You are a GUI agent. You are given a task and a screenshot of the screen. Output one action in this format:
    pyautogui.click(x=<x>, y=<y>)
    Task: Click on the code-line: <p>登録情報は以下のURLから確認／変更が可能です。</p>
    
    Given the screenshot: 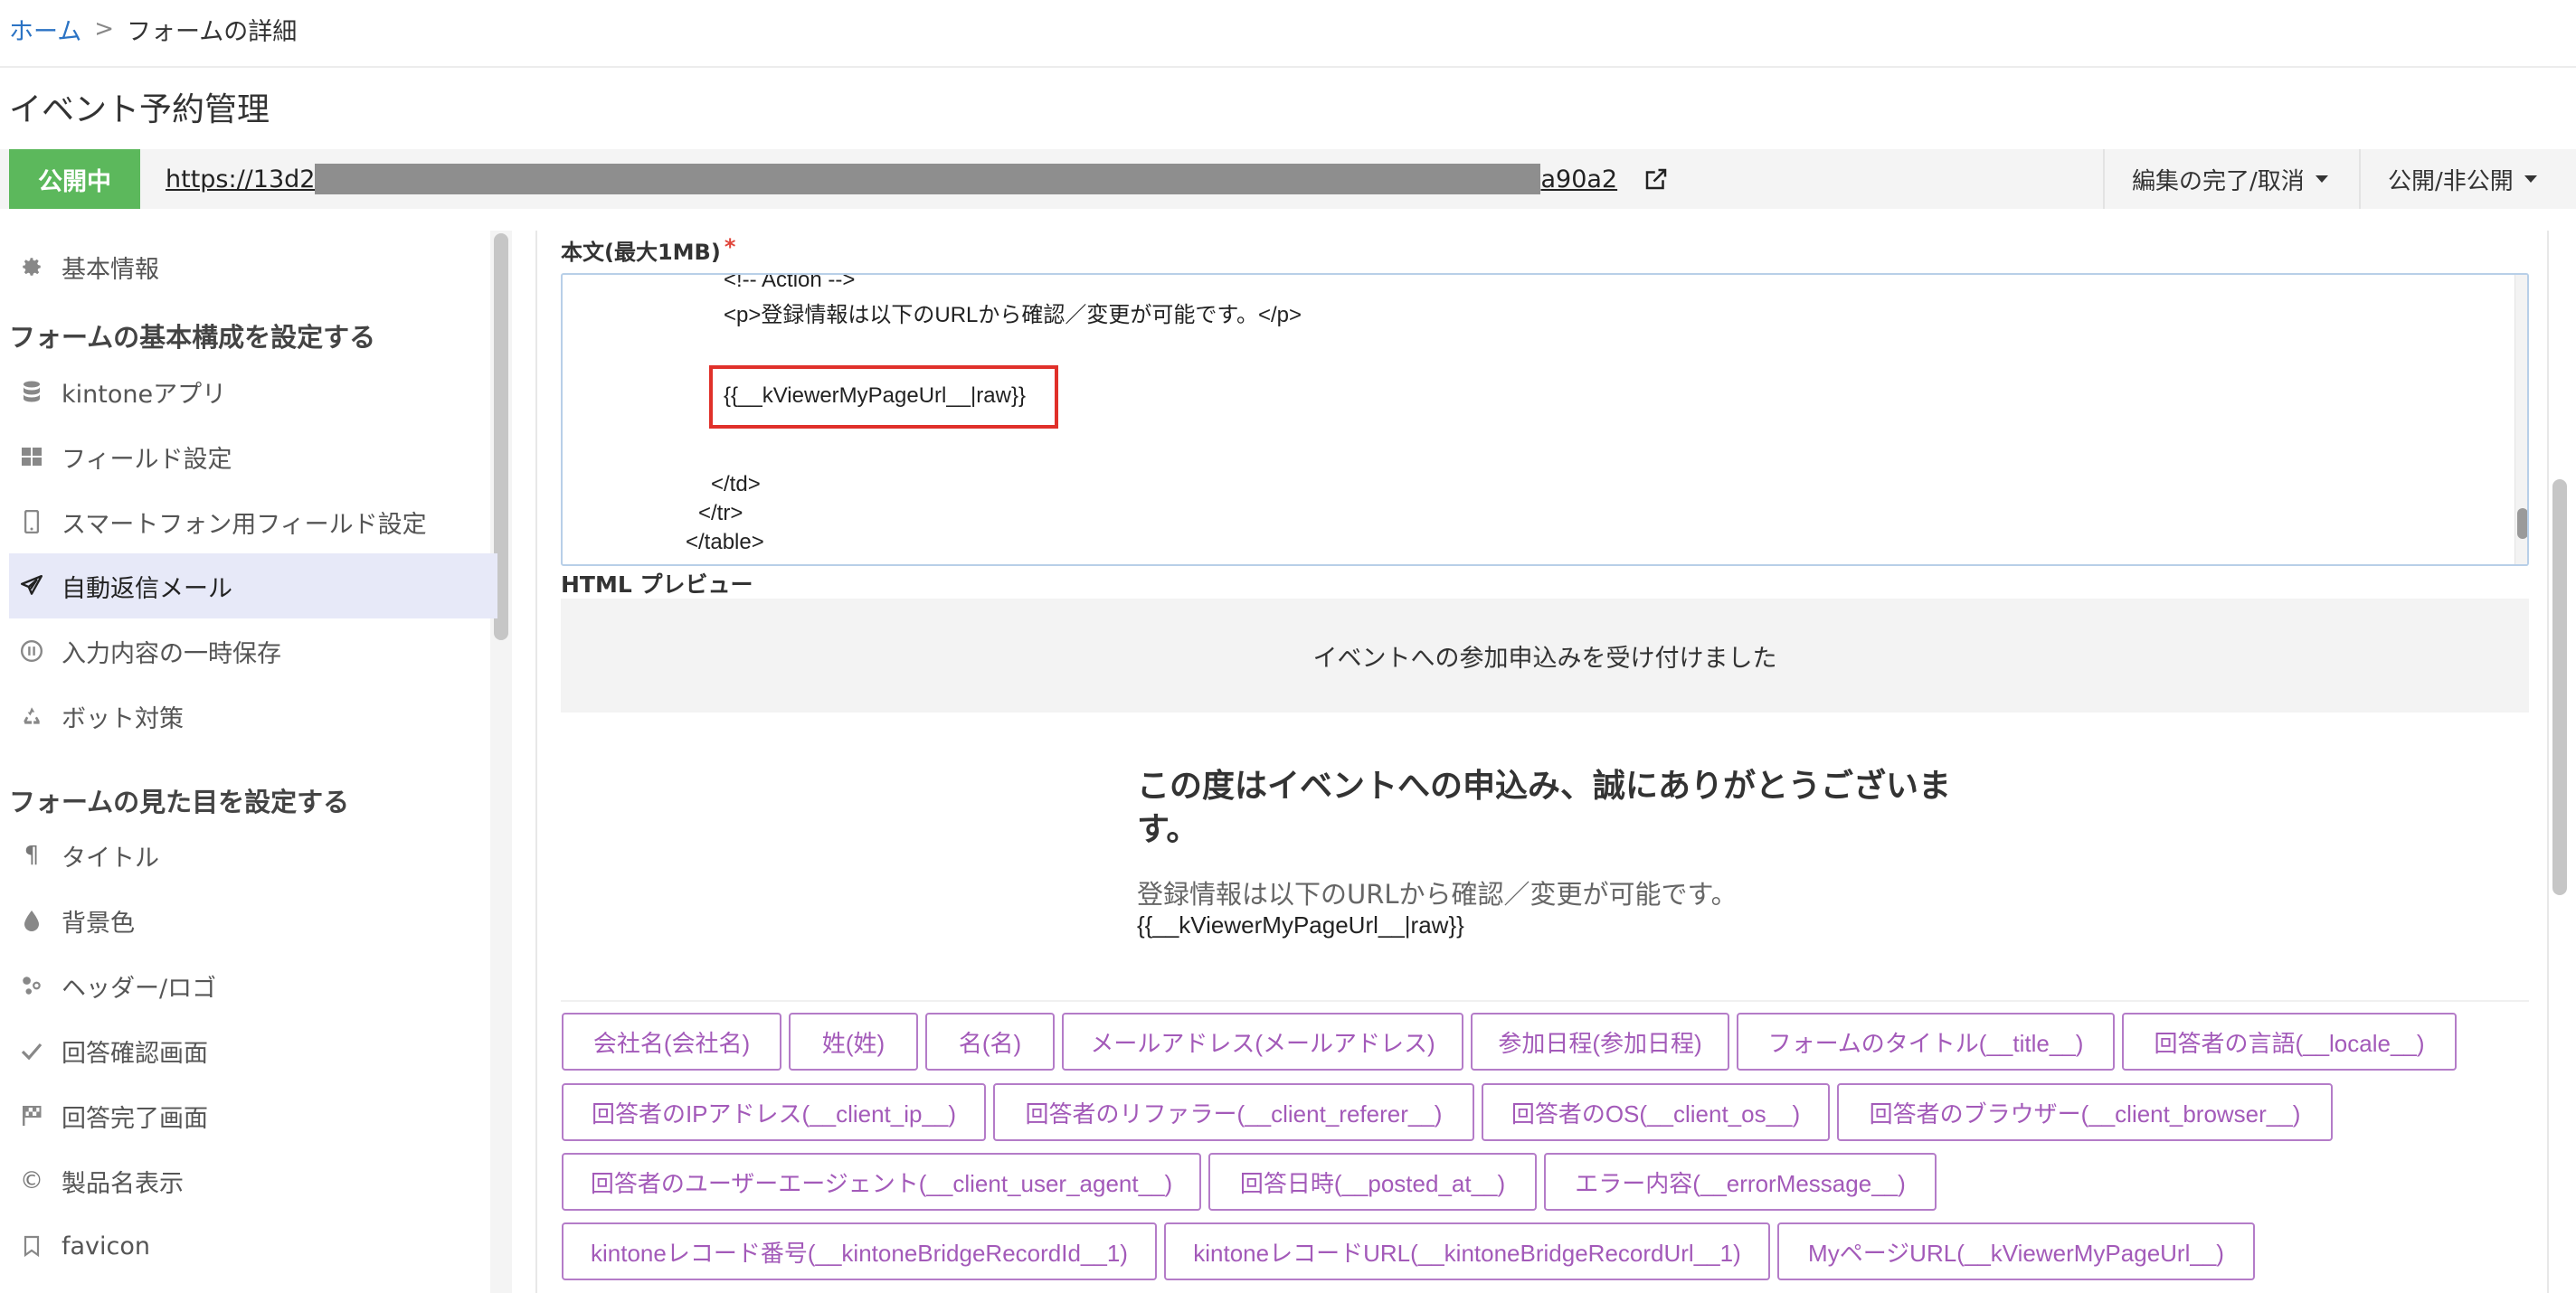 What is the action you would take?
    pyautogui.click(x=1013, y=315)
    